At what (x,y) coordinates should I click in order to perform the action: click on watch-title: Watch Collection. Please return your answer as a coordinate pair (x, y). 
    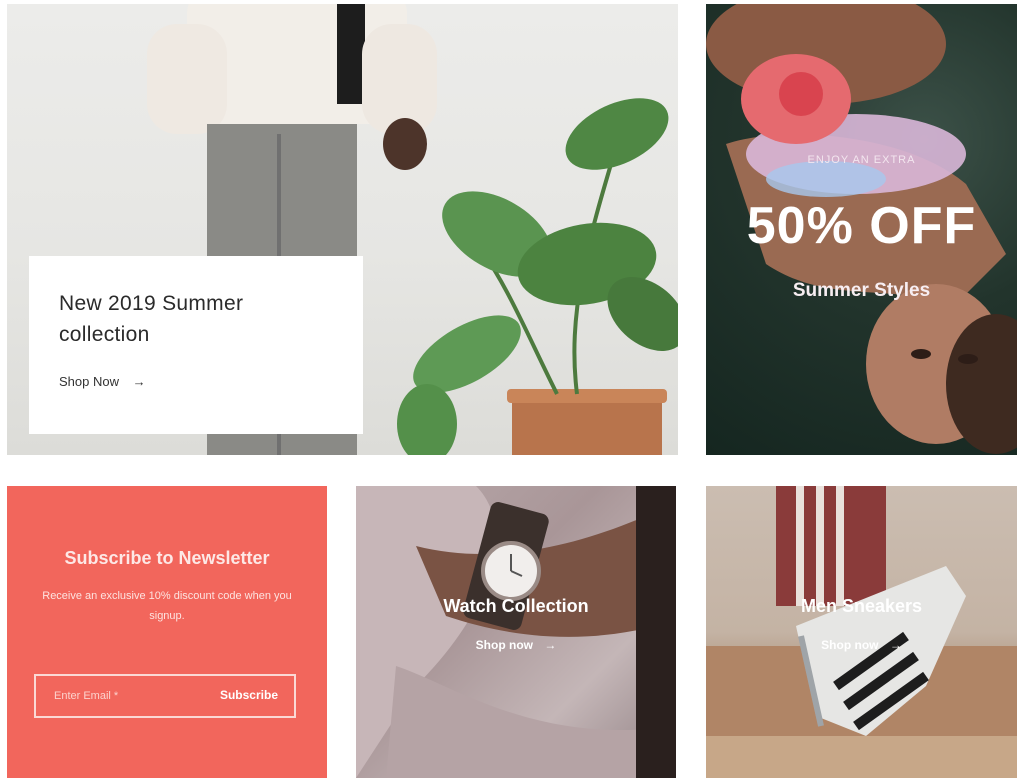
    Looking at the image, I should click on (516, 606).